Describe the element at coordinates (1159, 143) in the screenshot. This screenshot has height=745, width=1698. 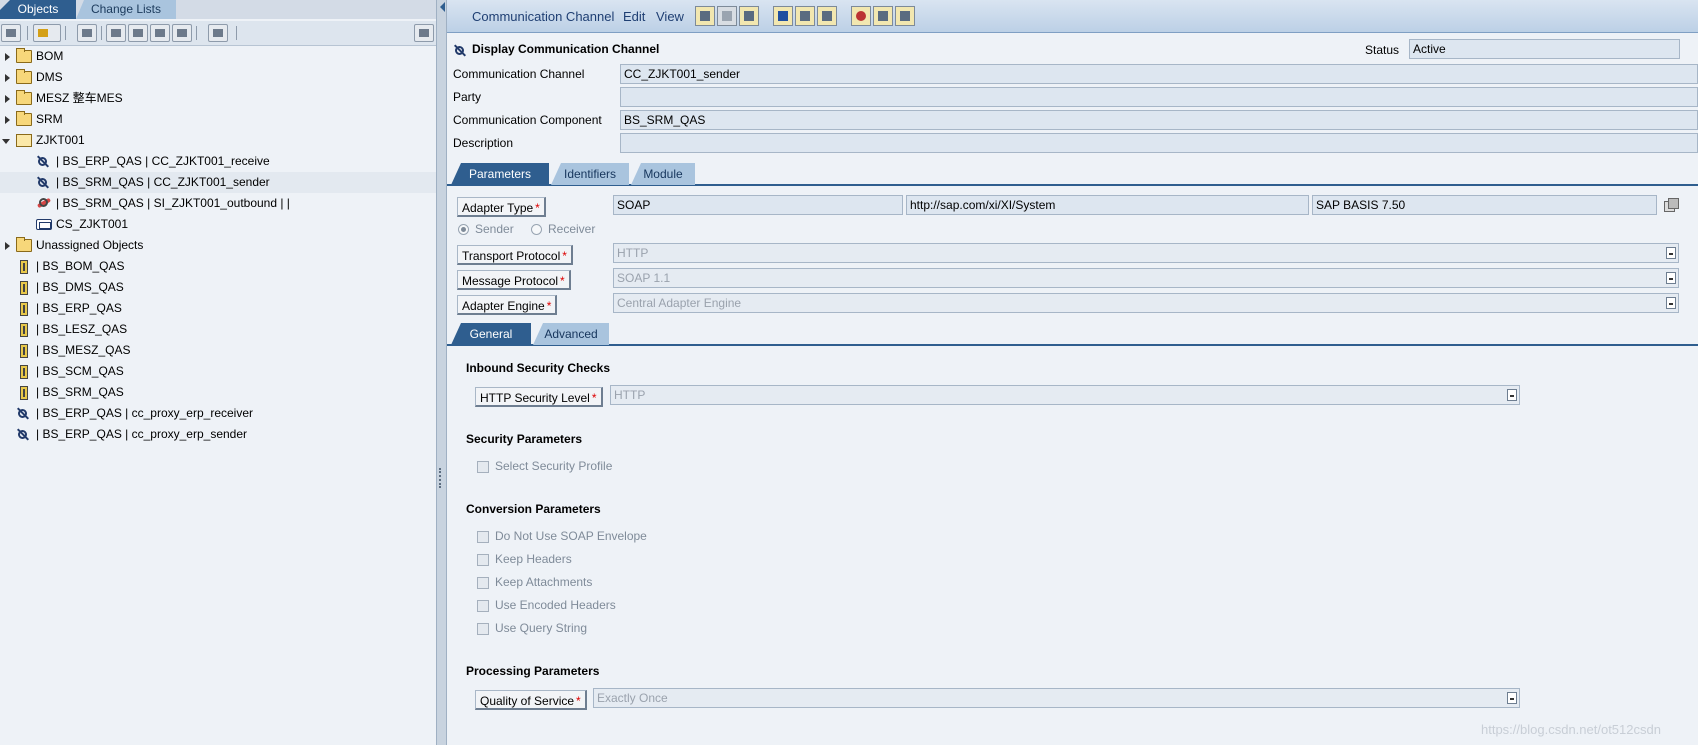
I see `description-field` at that location.